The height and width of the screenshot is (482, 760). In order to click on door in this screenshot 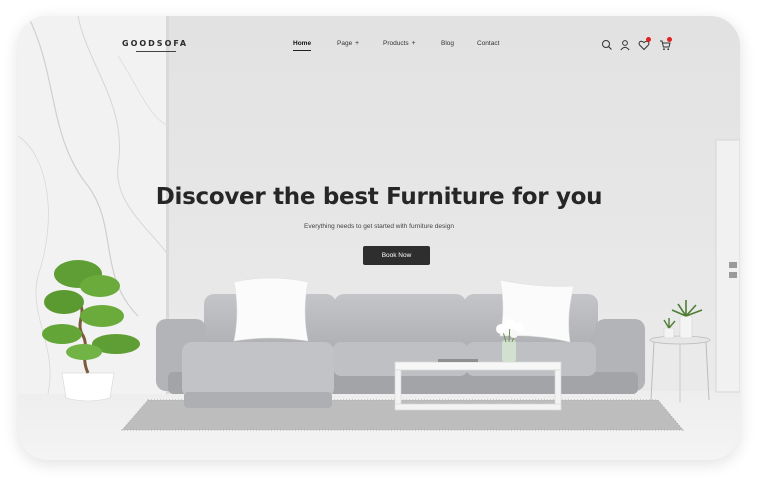, I will do `click(727, 266)`.